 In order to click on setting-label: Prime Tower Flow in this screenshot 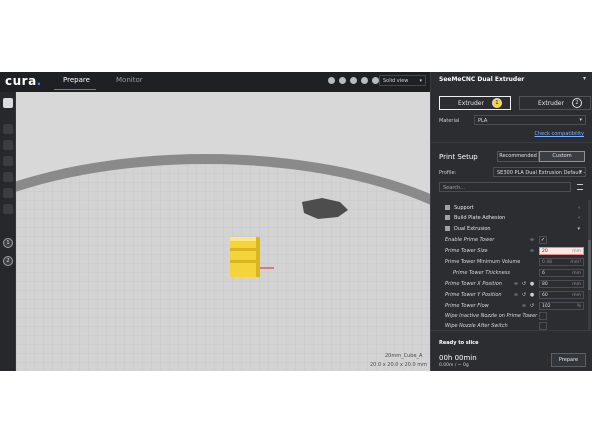, I will do `click(467, 306)`.